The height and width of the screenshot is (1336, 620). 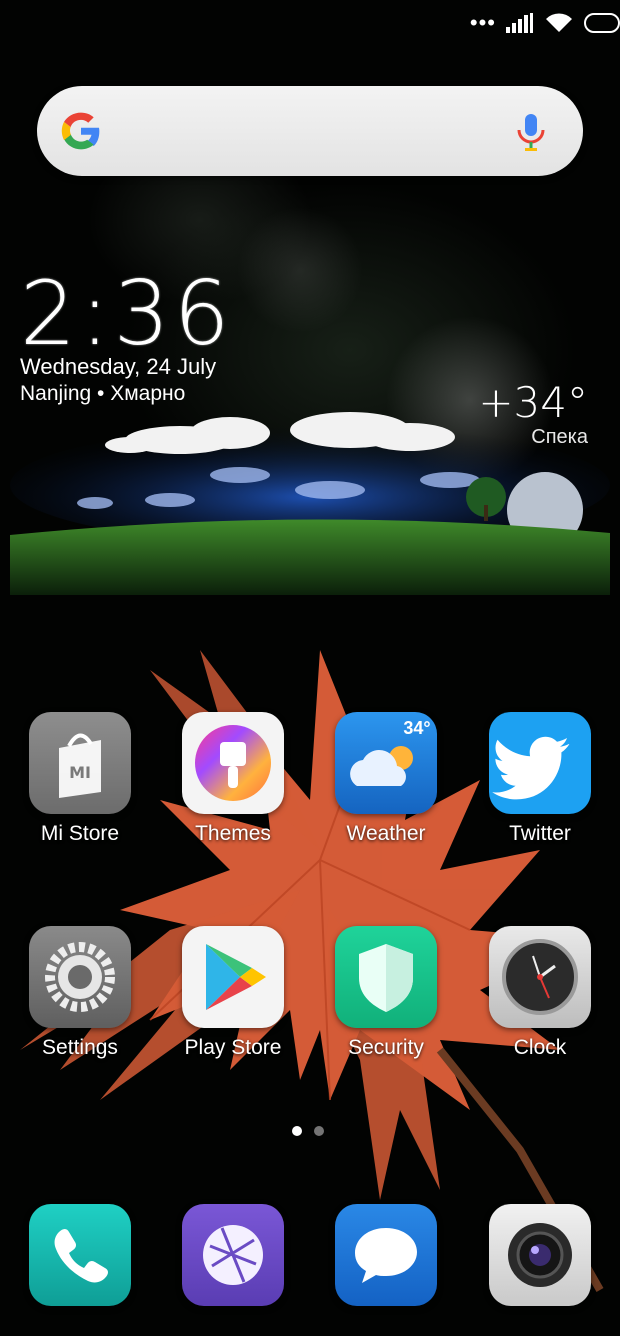 I want to click on app-security: Security, so click(x=386, y=993).